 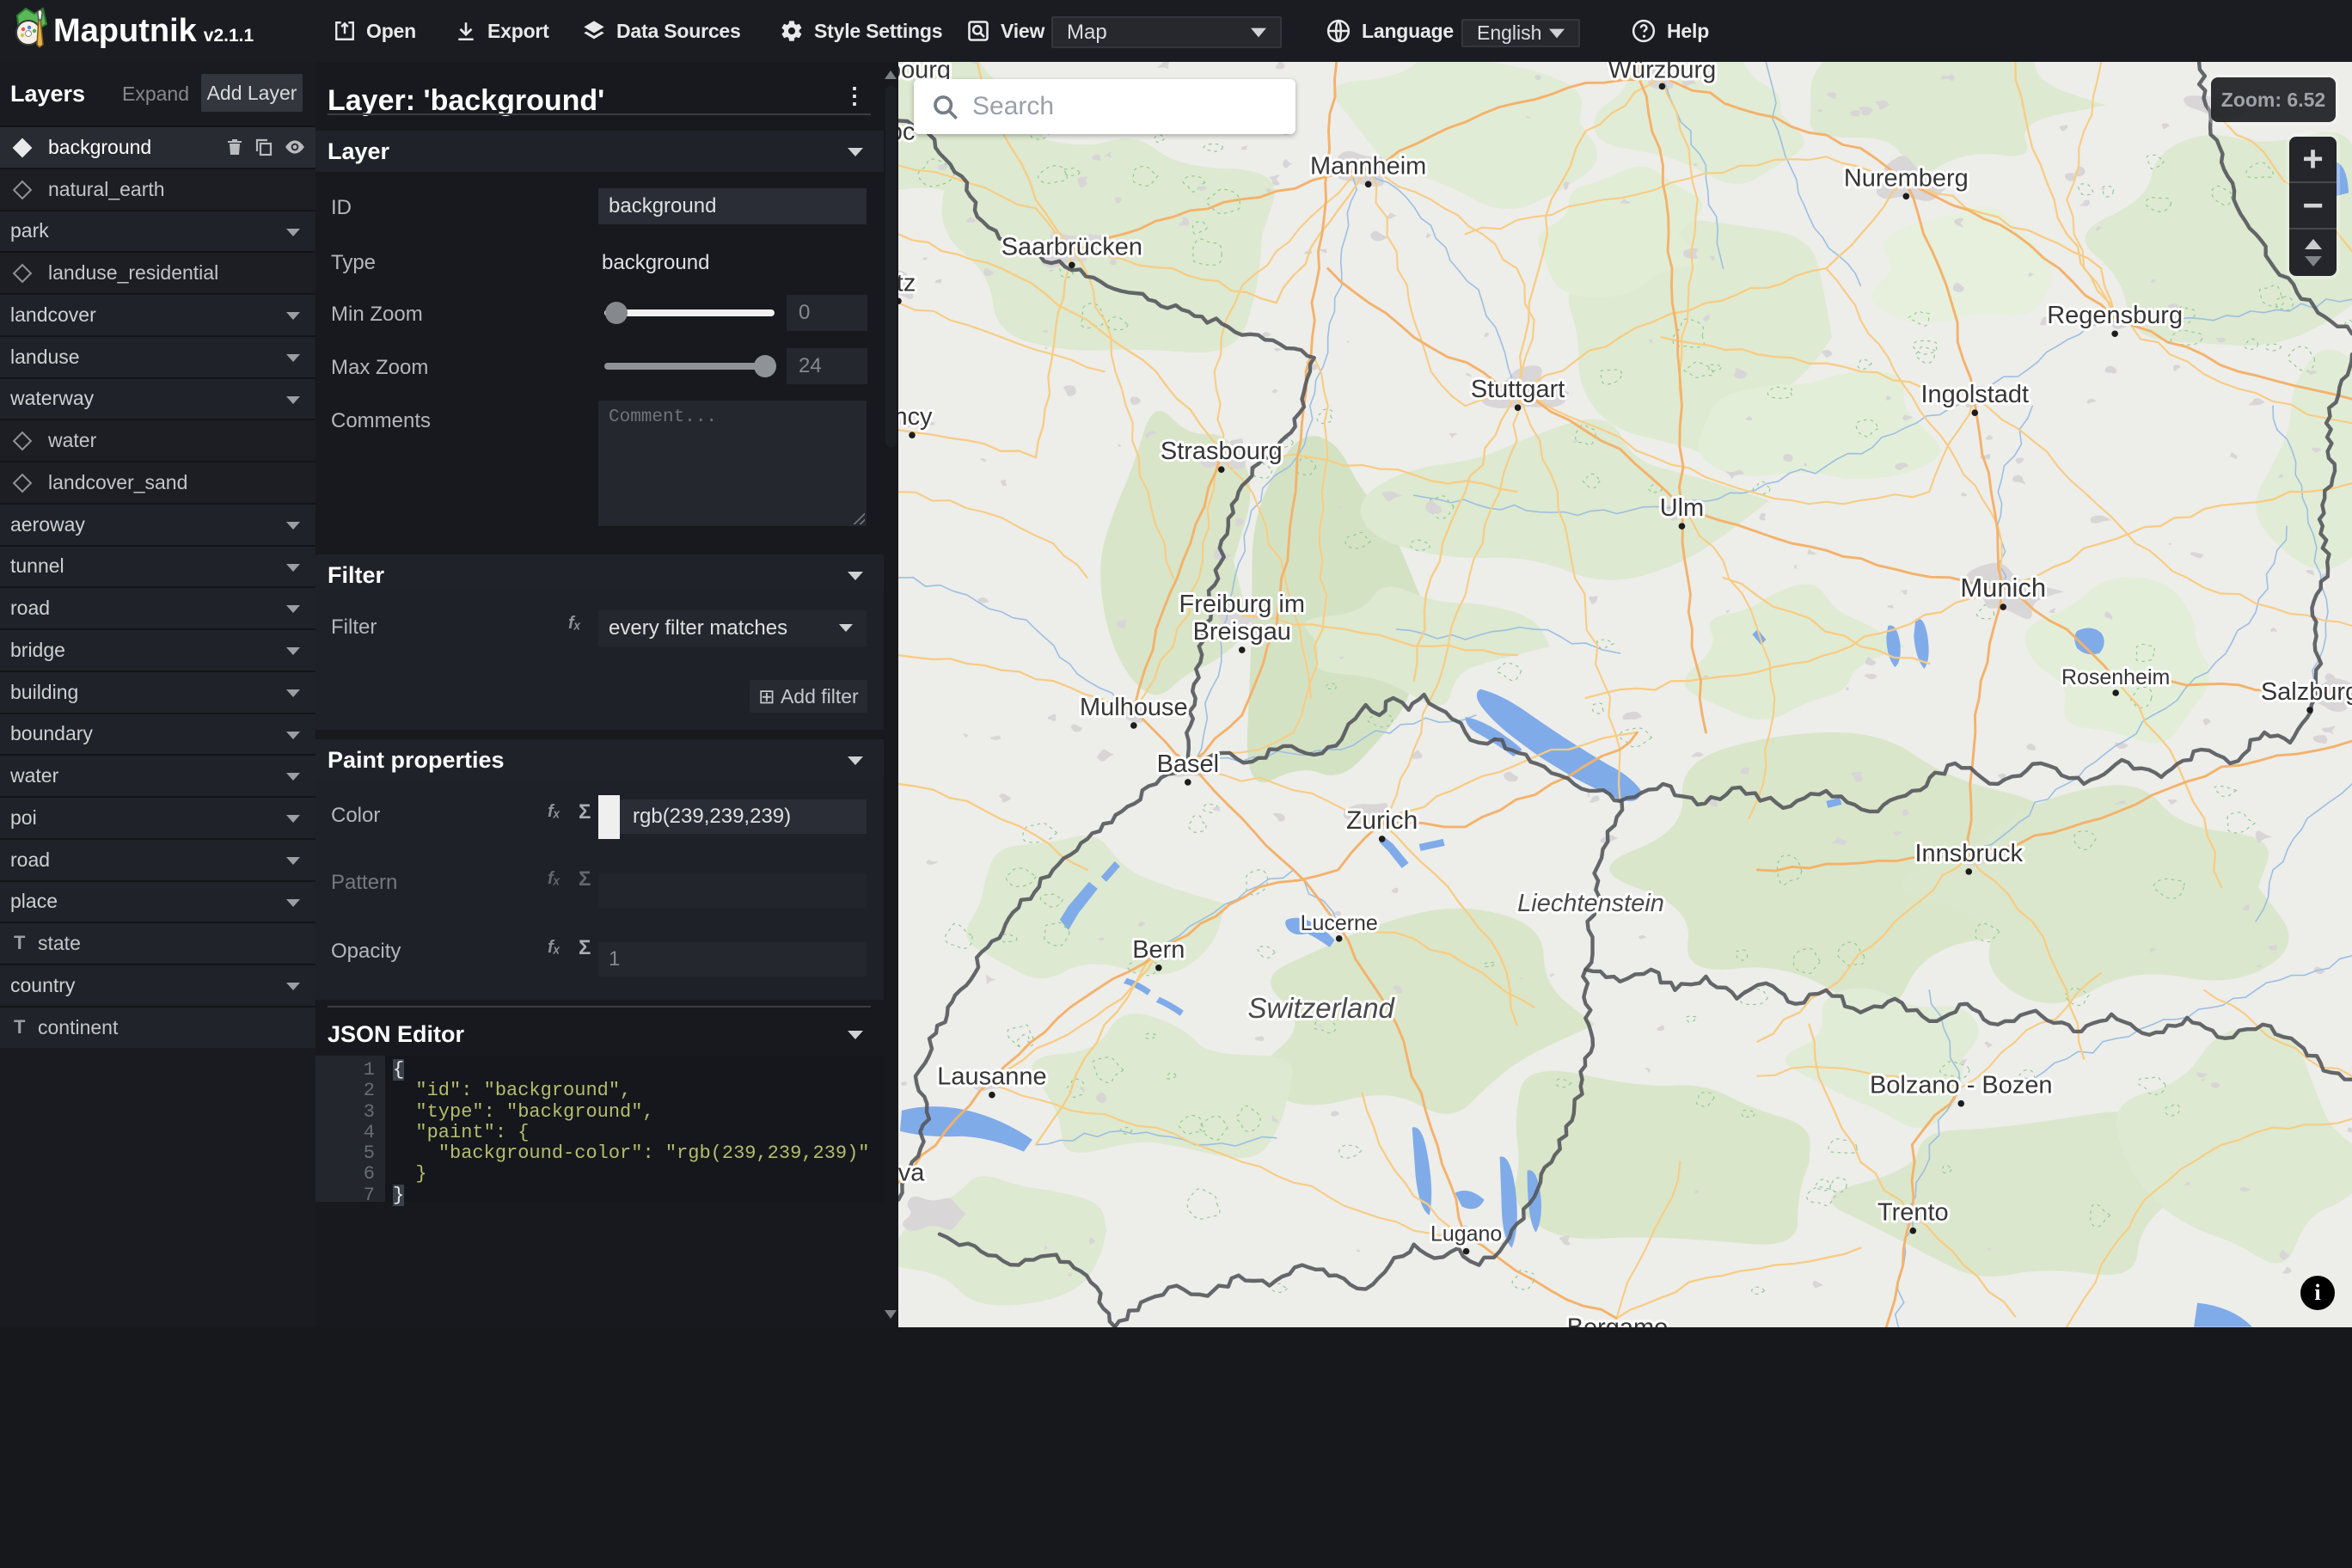 What do you see at coordinates (1188, 764) in the screenshot?
I see `svg-text: Basel` at bounding box center [1188, 764].